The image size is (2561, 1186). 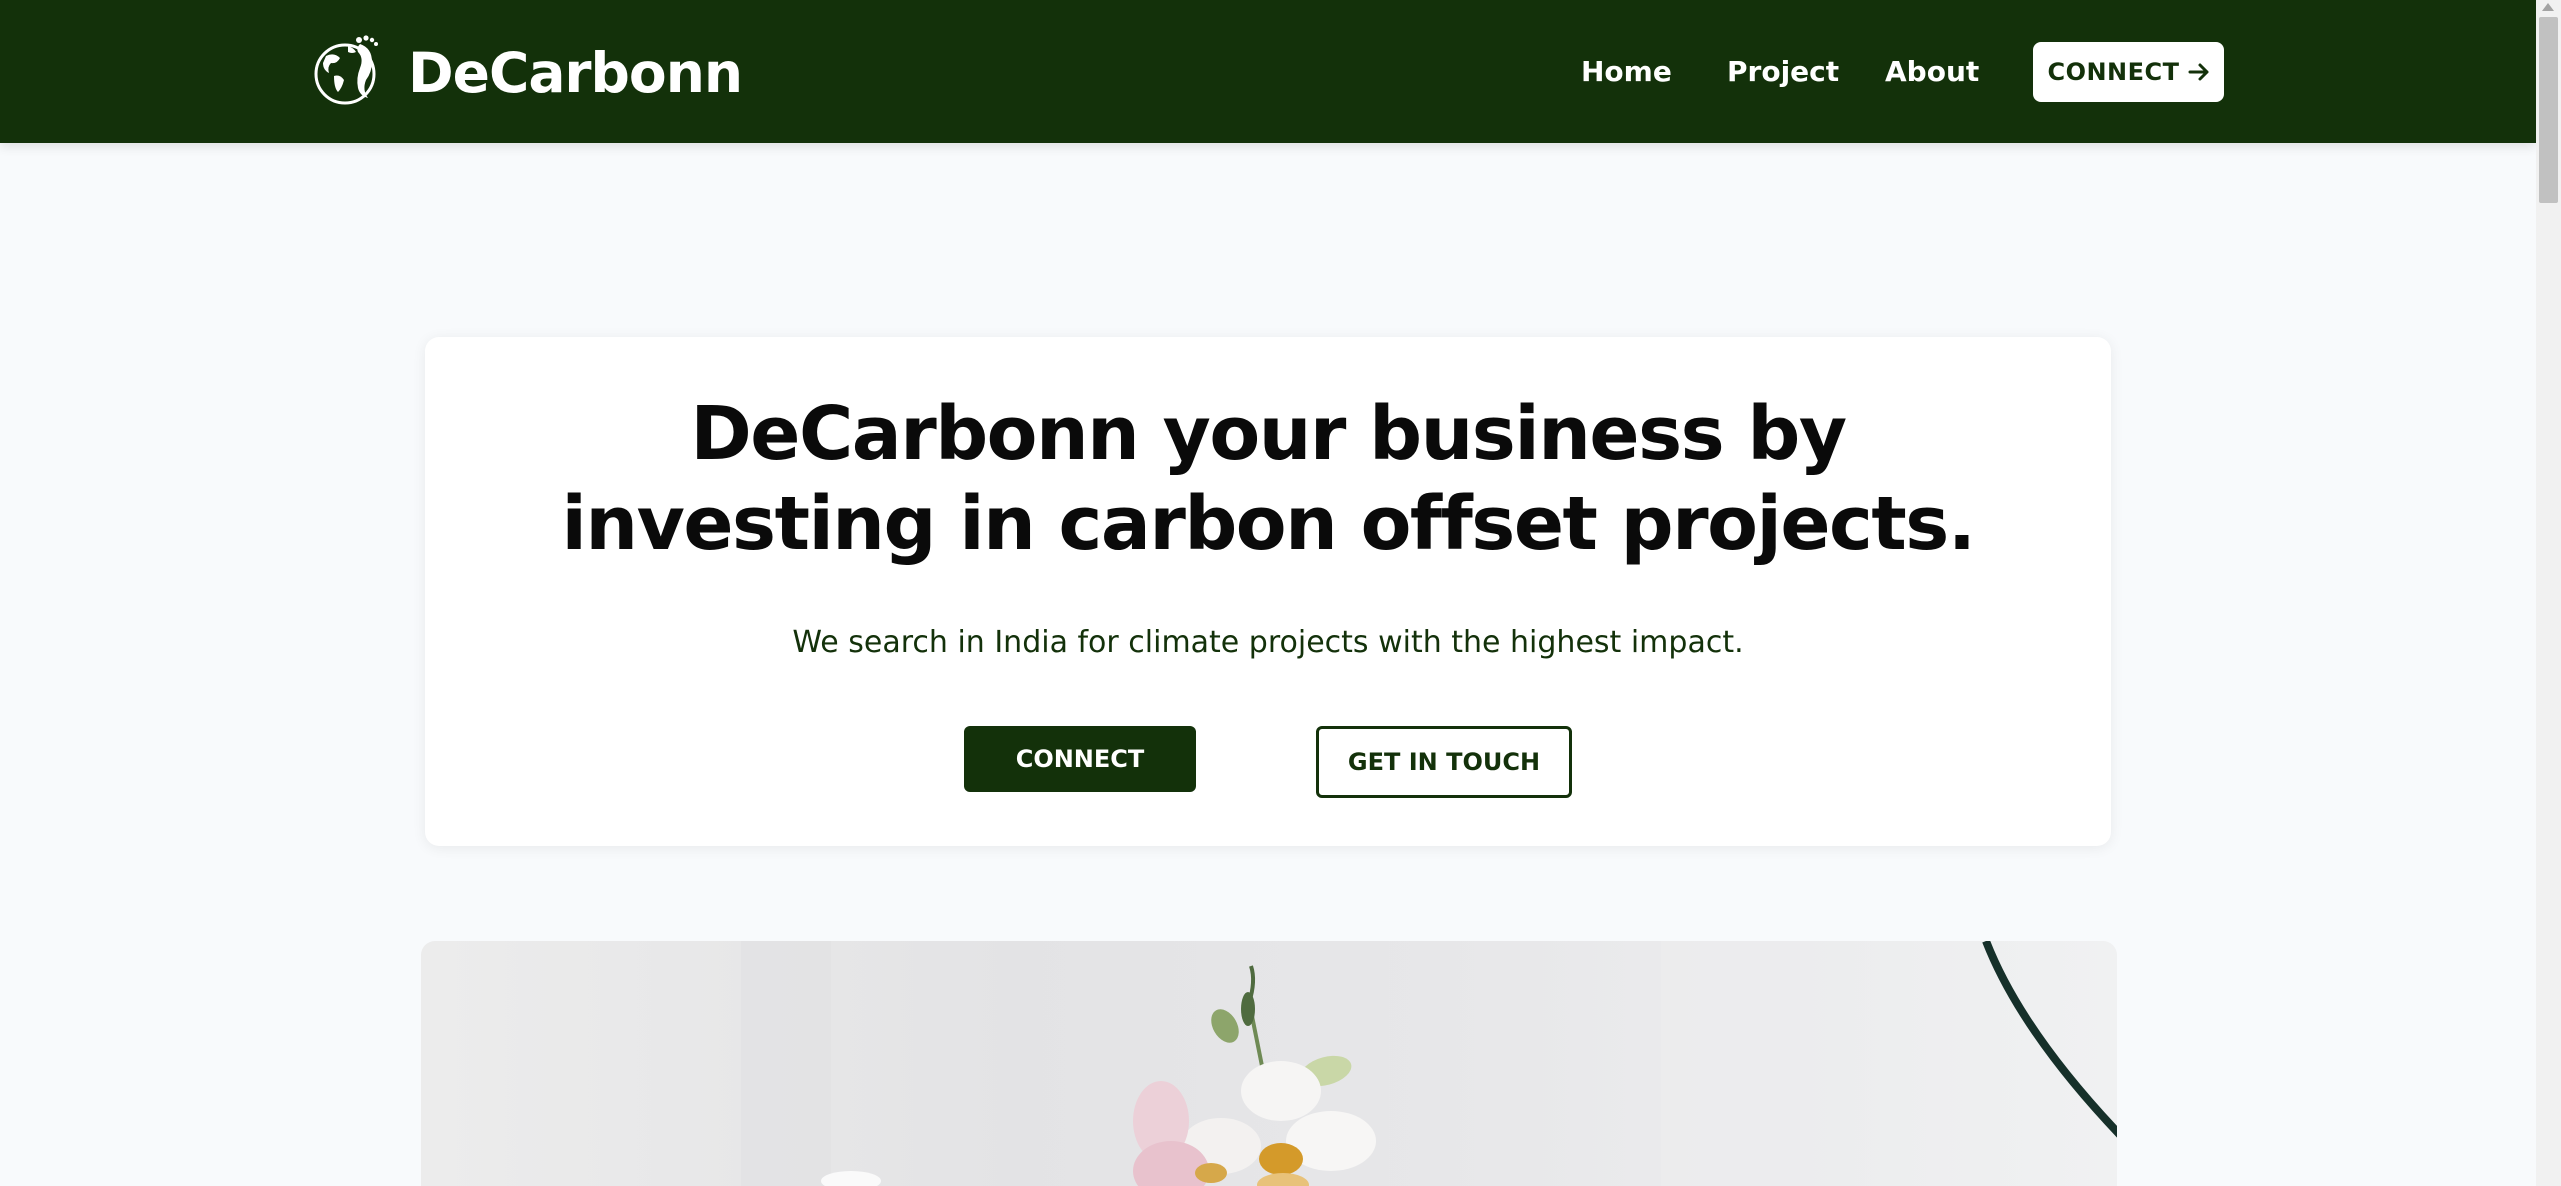 I want to click on nav-link-home: Home, so click(x=1626, y=72).